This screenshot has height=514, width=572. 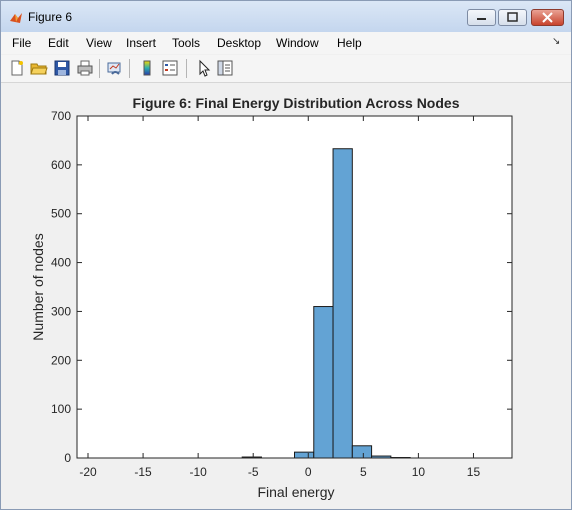 What do you see at coordinates (239, 43) in the screenshot?
I see `menu-desktop: Desktop` at bounding box center [239, 43].